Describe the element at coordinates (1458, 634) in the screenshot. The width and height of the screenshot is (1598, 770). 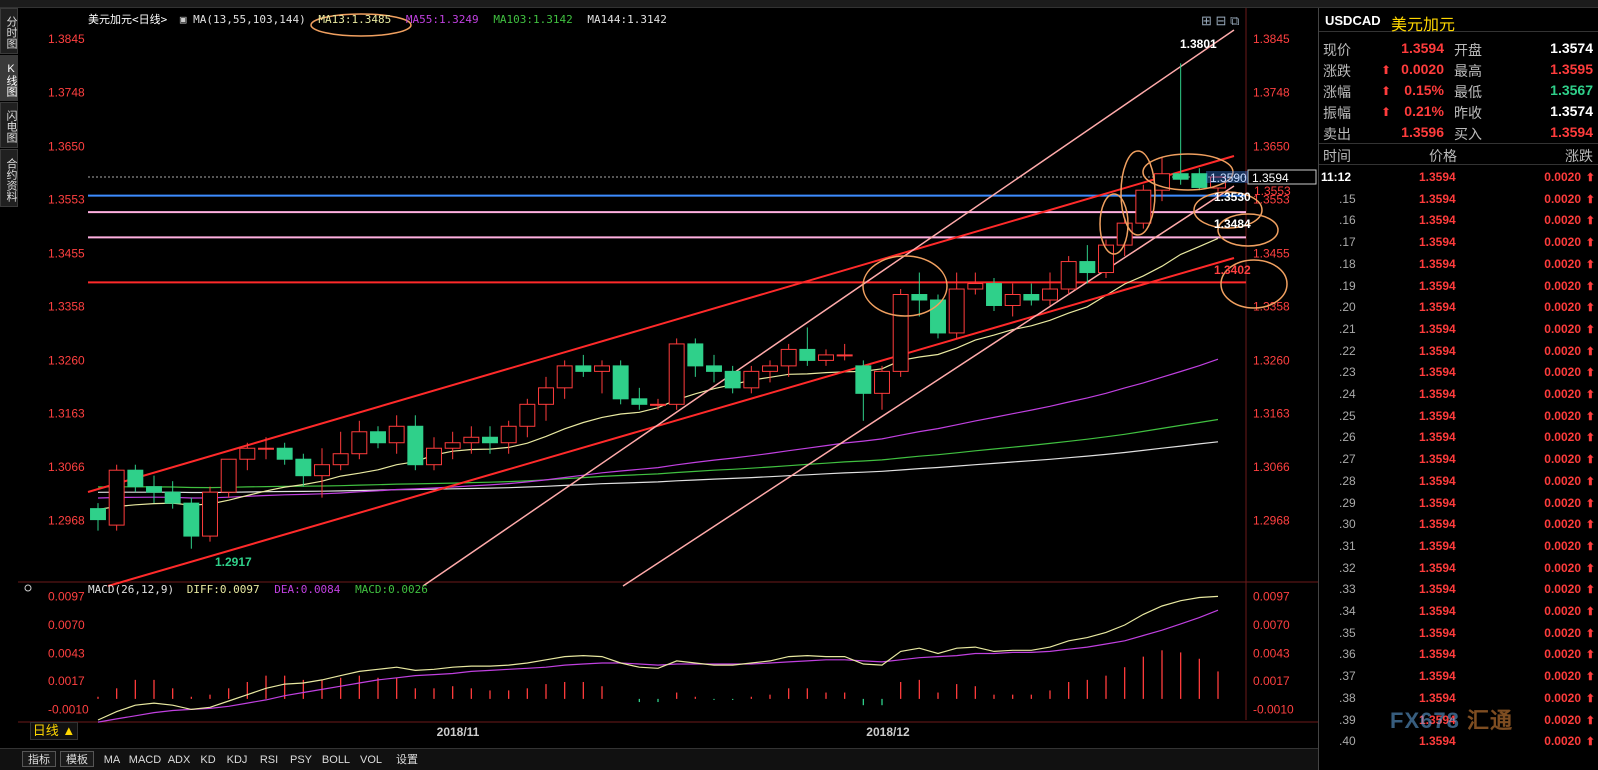
I see `tick-row: .35 1.3594 0.0020 ⬆` at that location.